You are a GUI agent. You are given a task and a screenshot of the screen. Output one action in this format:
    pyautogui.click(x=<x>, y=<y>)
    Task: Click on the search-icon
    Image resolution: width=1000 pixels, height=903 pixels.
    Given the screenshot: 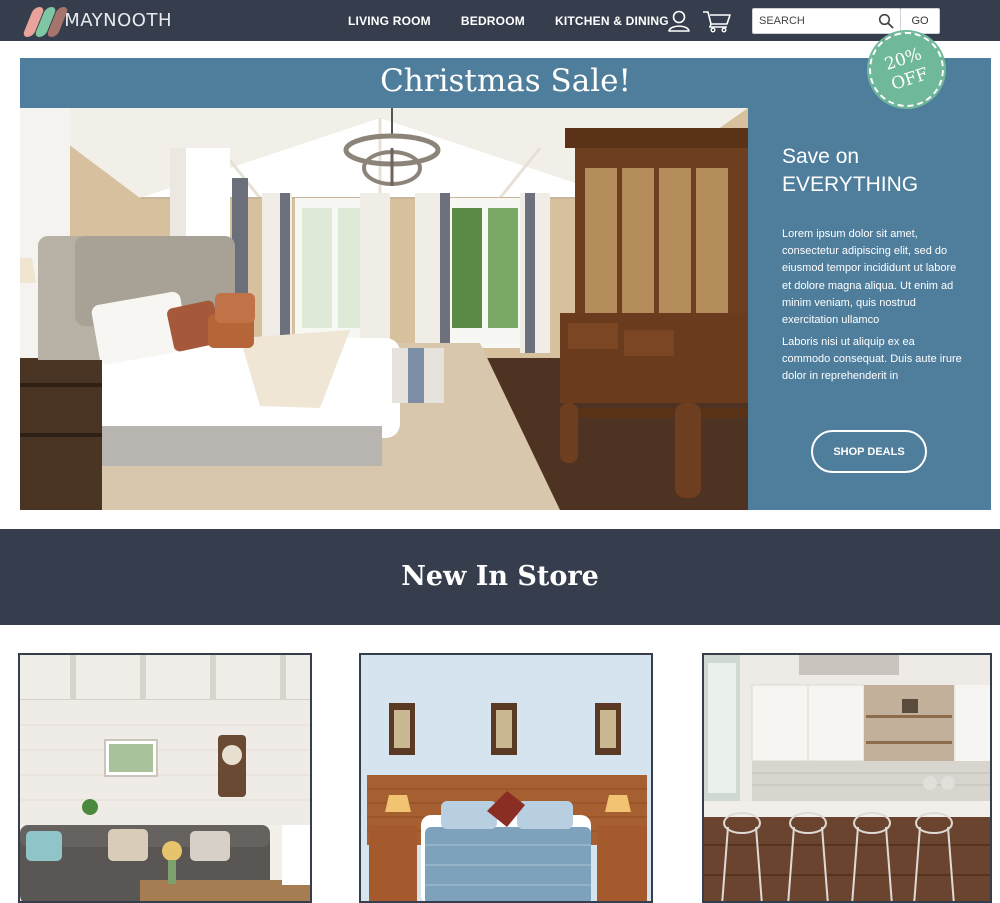 What is the action you would take?
    pyautogui.click(x=886, y=21)
    